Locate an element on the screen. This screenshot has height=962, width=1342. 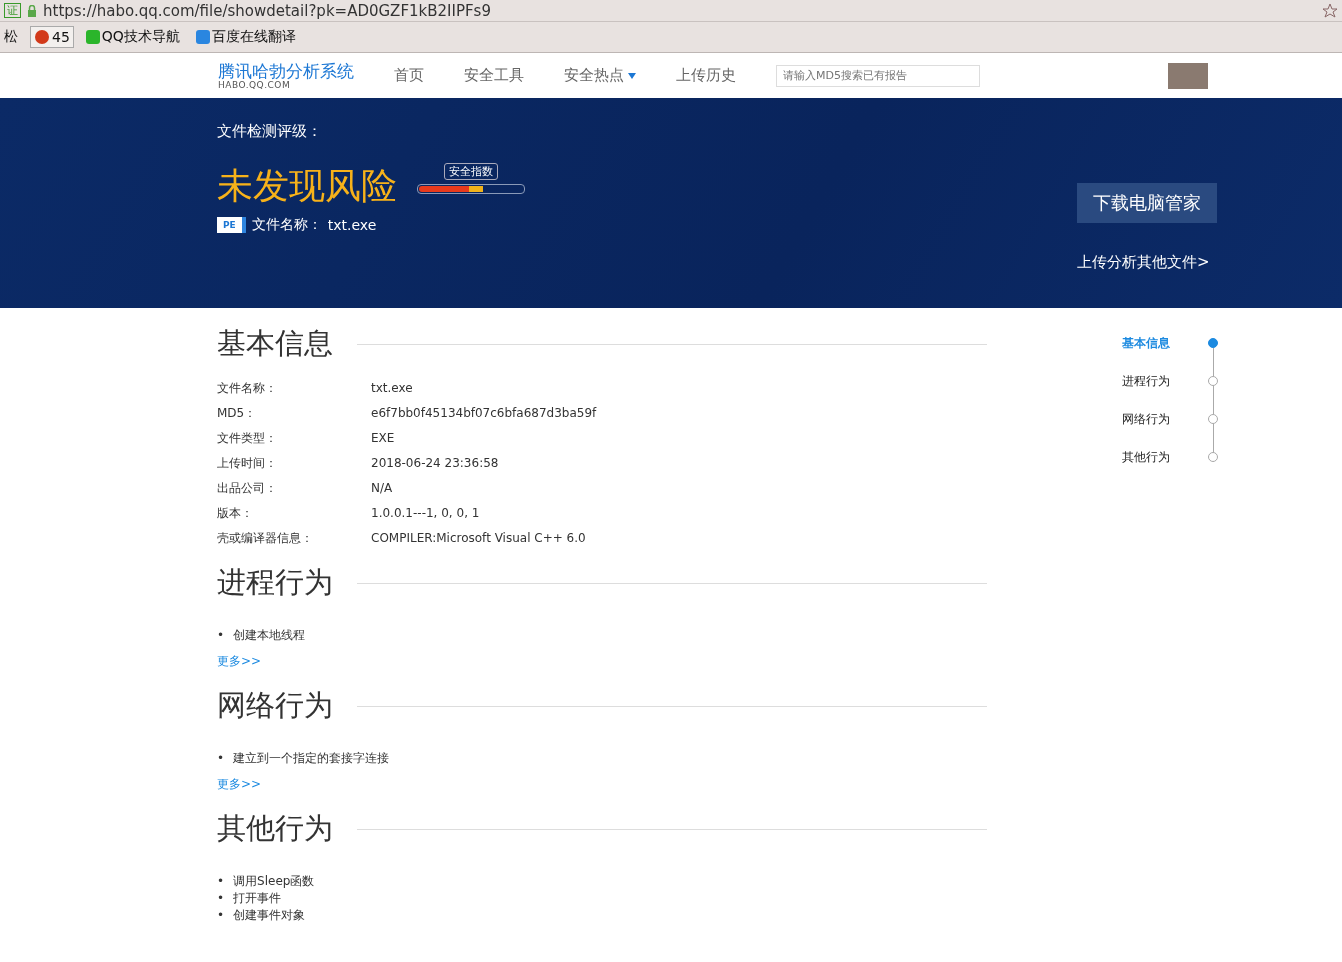
field-value: txt.exe is located at coordinates (392, 388).